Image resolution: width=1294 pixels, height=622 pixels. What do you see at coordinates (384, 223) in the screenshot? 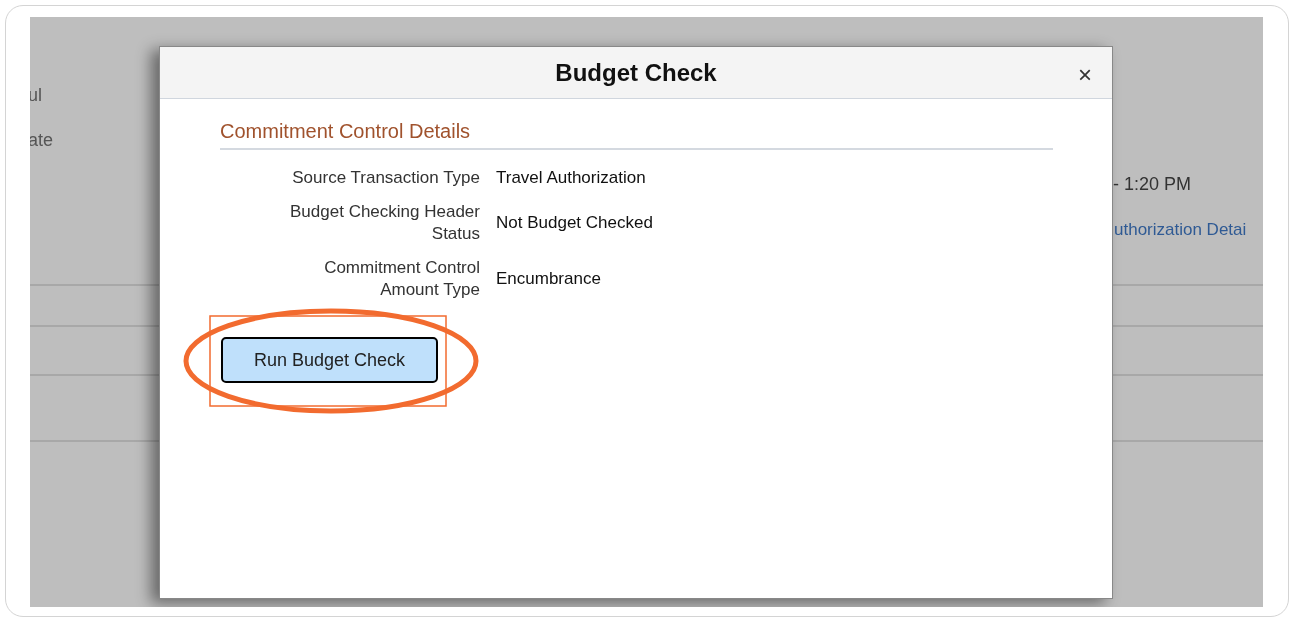
I see `field-label: Budget Checking Header Status` at bounding box center [384, 223].